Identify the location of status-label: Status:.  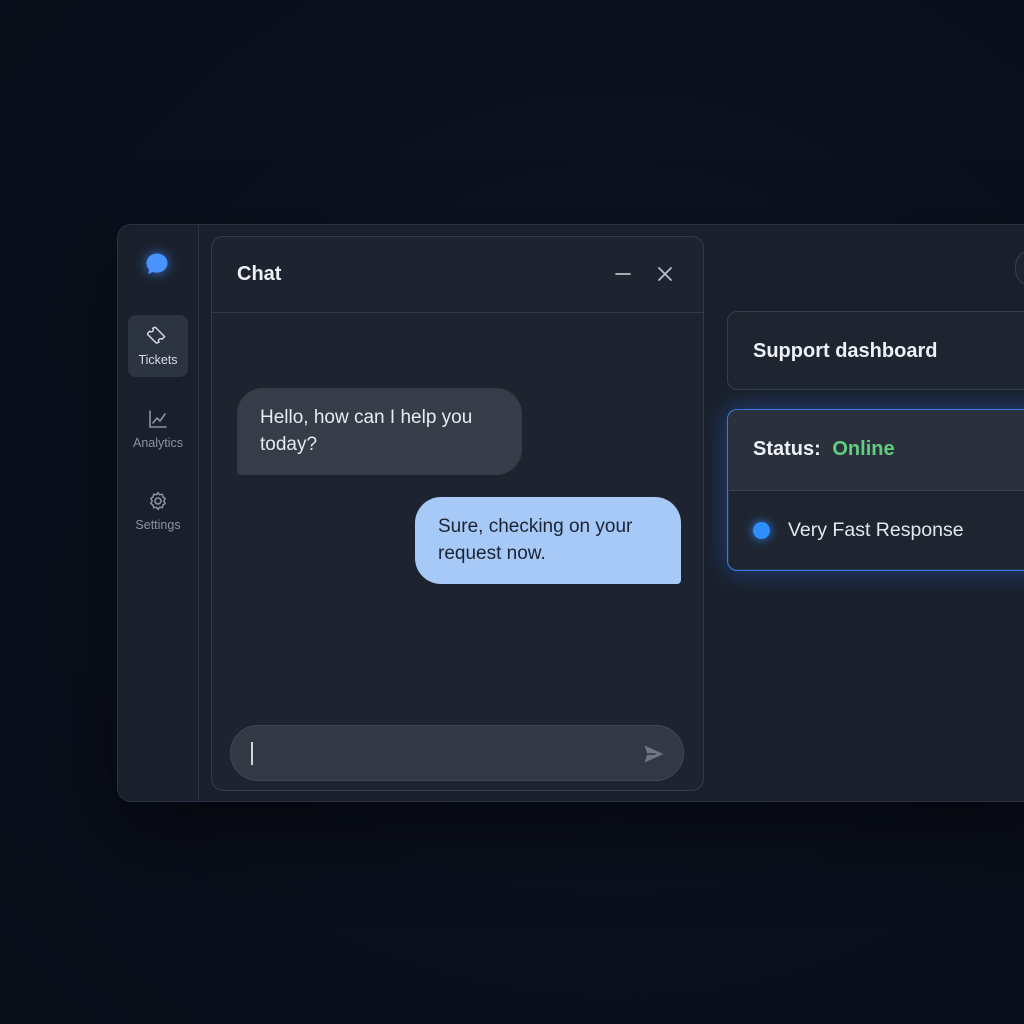
(787, 449).